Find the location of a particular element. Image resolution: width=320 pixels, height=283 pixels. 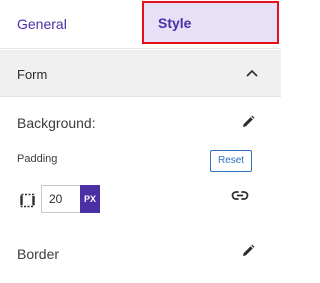

section-title: Form is located at coordinates (32, 74).